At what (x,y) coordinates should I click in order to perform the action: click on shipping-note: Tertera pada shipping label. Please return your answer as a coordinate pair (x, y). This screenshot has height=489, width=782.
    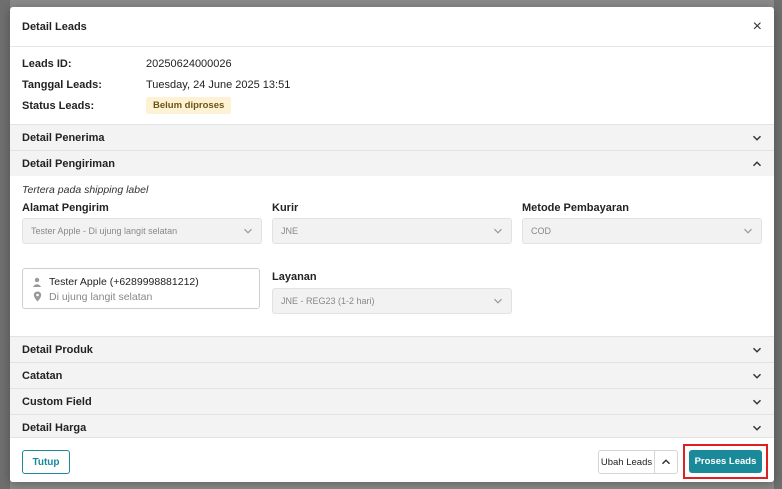
    Looking at the image, I should click on (85, 190).